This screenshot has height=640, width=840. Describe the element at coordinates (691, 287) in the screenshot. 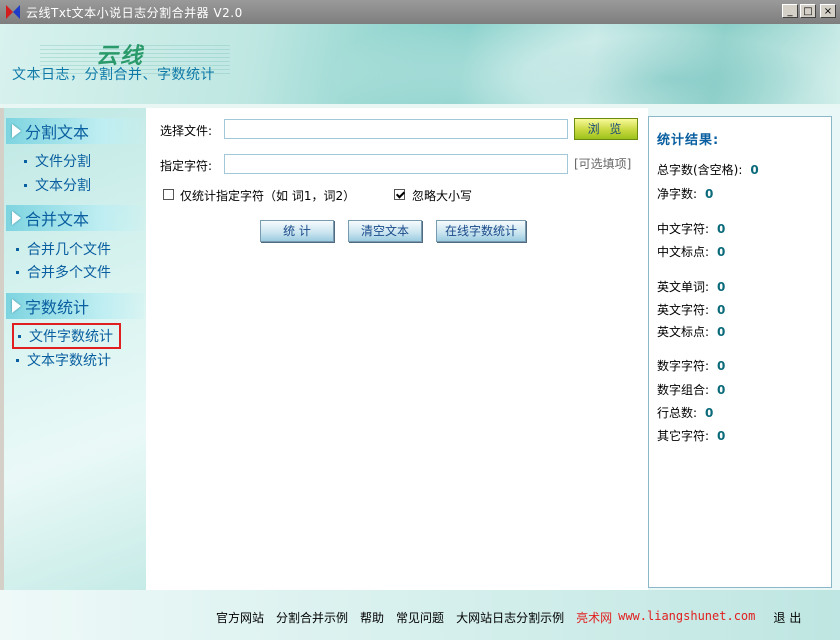

I see `stat-english-words: 英文单词: 0` at that location.